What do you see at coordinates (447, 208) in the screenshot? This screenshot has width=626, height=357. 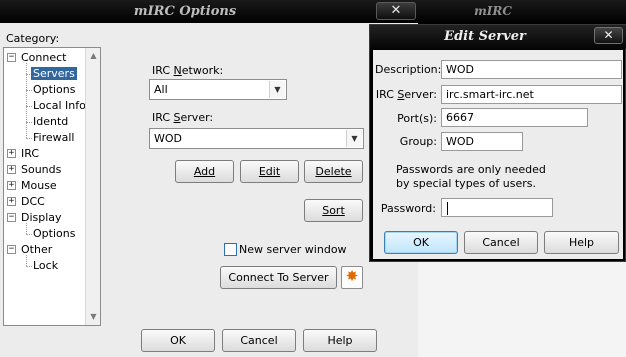 I see `text-caret` at bounding box center [447, 208].